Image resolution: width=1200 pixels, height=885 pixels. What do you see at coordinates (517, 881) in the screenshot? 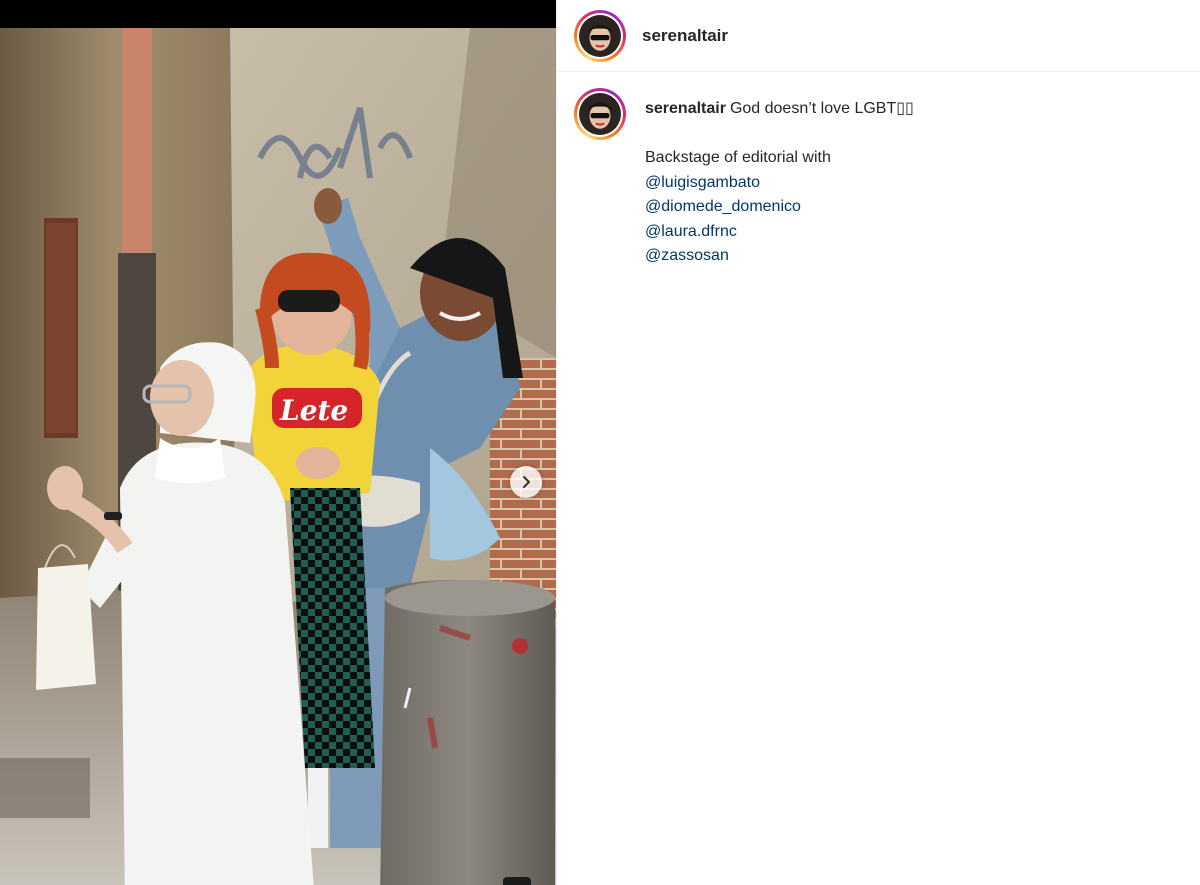
I see `media-indicator` at bounding box center [517, 881].